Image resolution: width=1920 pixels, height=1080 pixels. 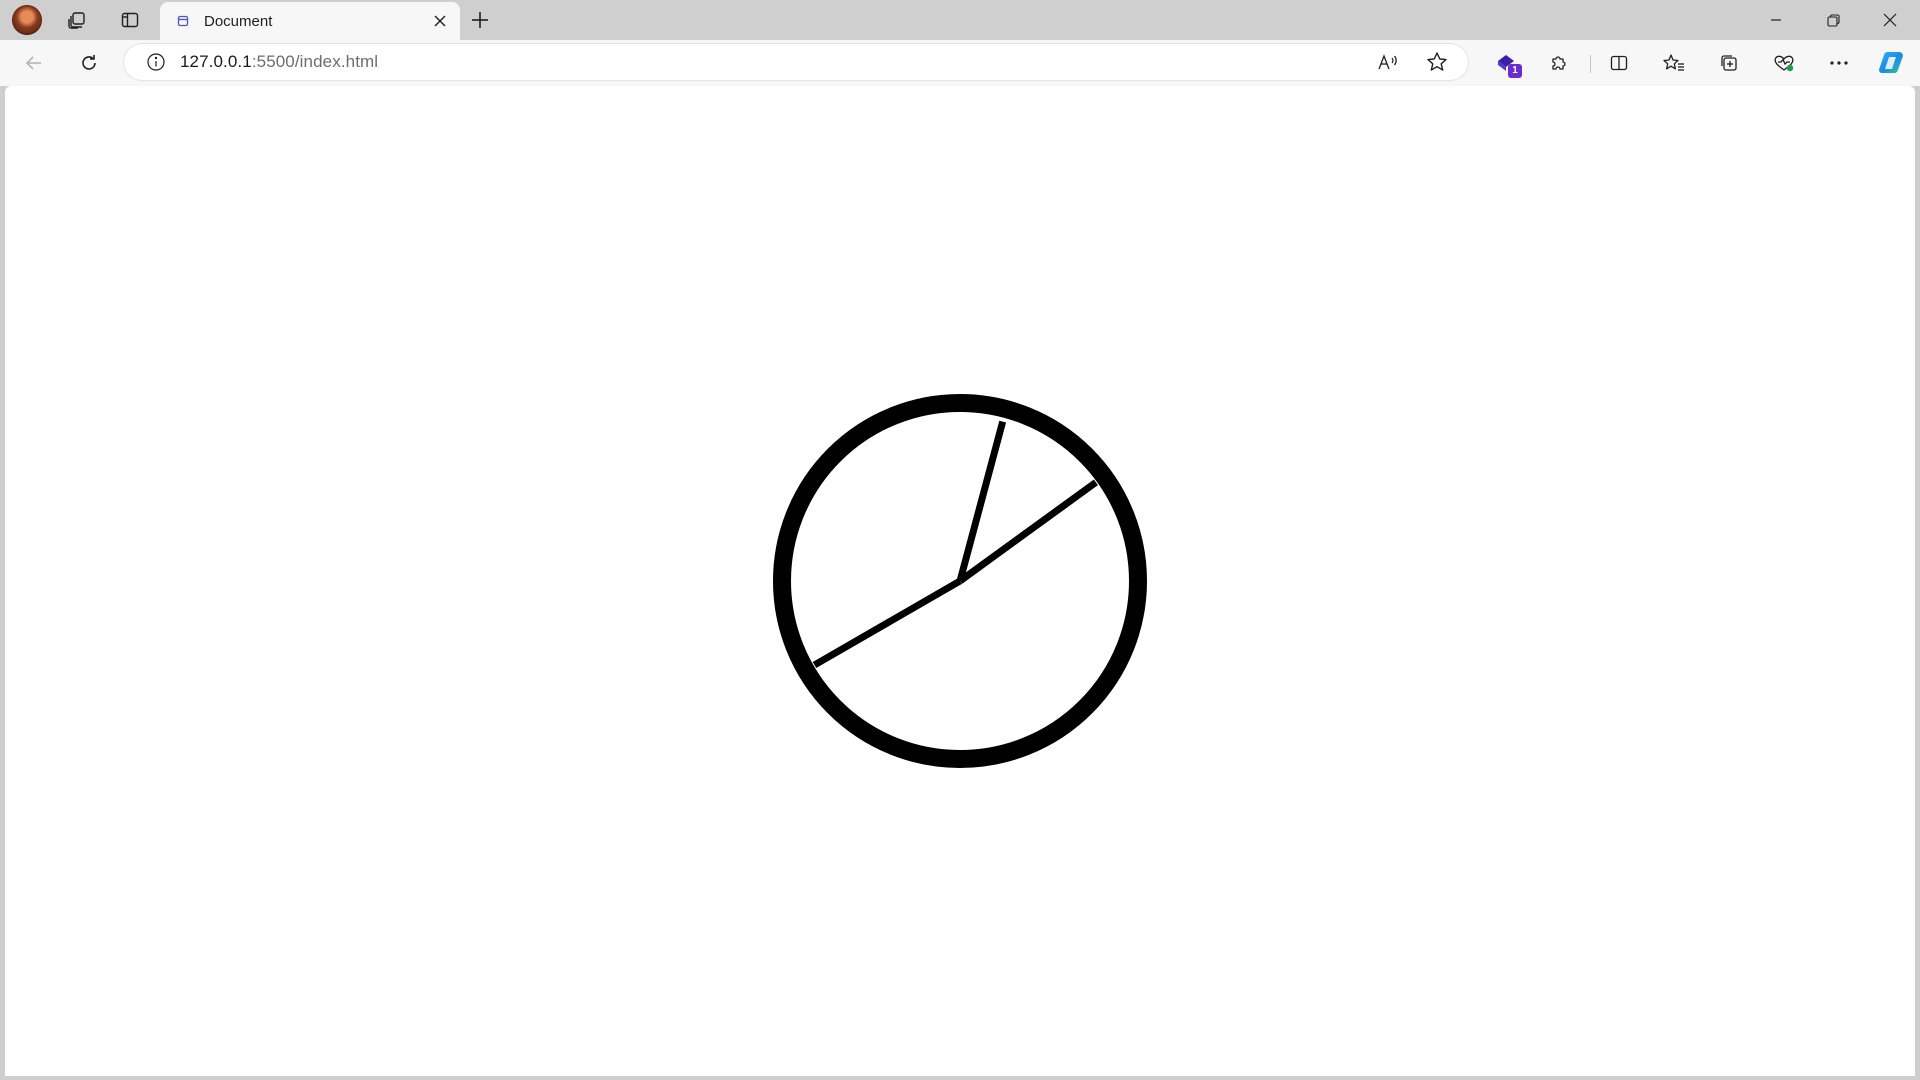 I want to click on url-text: 127.0.0.1:5500/index.html, so click(x=279, y=62).